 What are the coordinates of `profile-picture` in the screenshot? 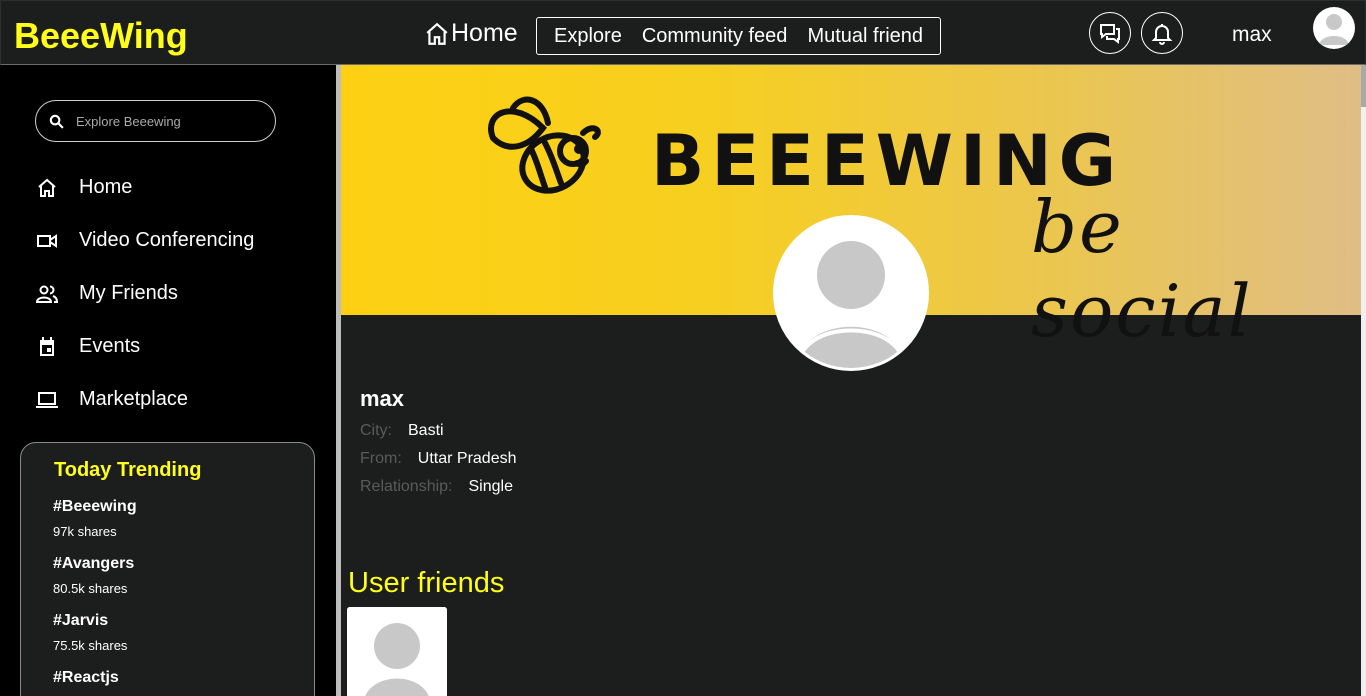 It's located at (851, 293).